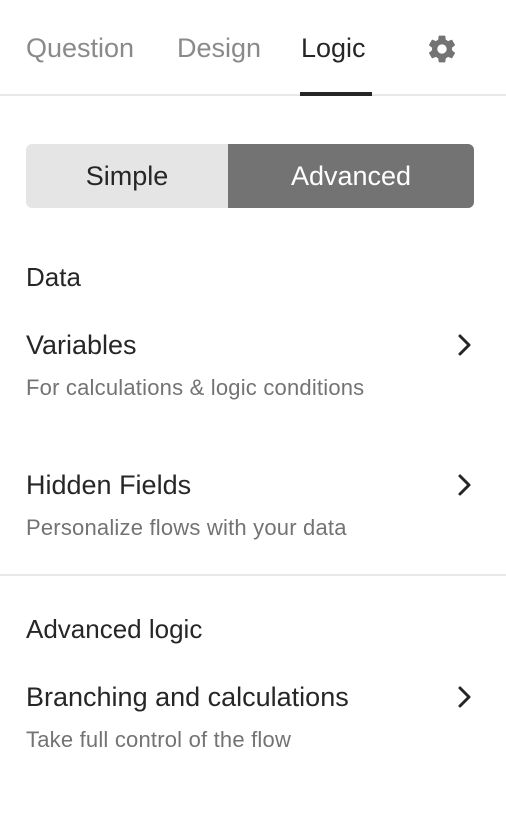  Describe the element at coordinates (53, 277) in the screenshot. I see `section-heading-data: Data` at that location.